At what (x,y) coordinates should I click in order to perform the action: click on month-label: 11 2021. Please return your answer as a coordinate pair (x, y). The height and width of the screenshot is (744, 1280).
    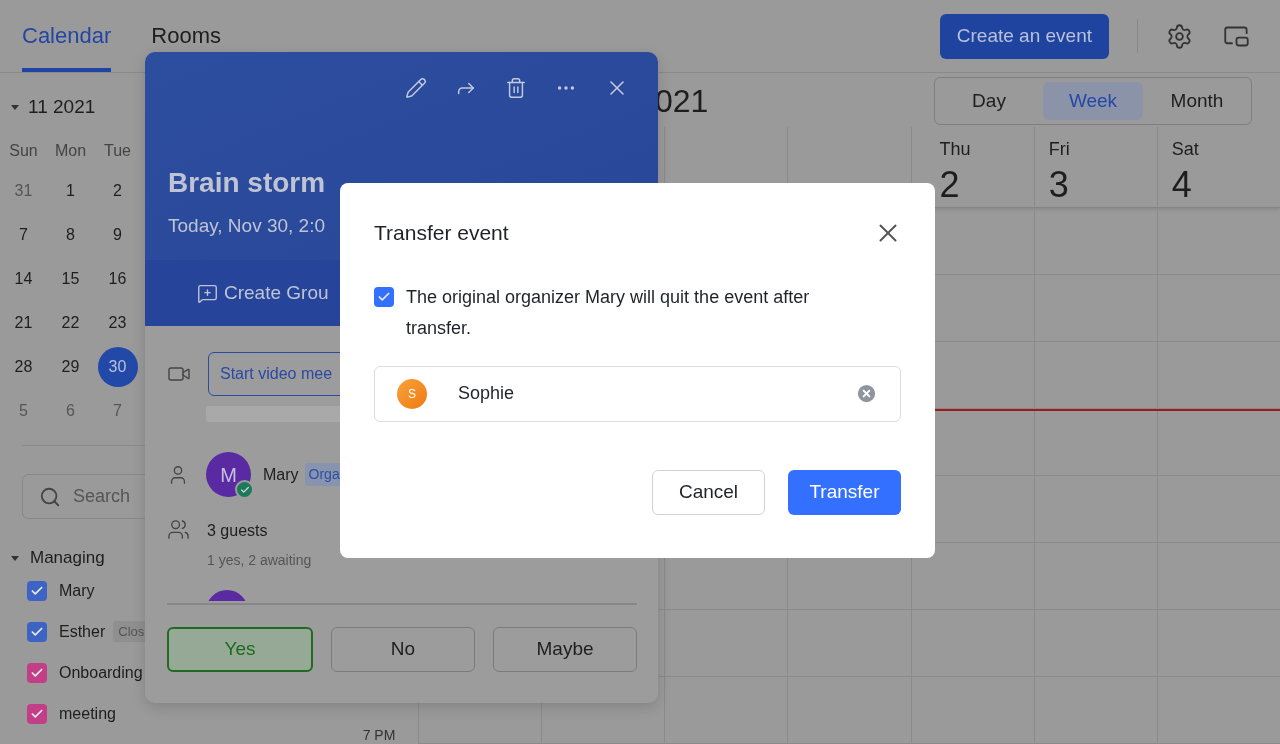
    Looking at the image, I should click on (62, 106).